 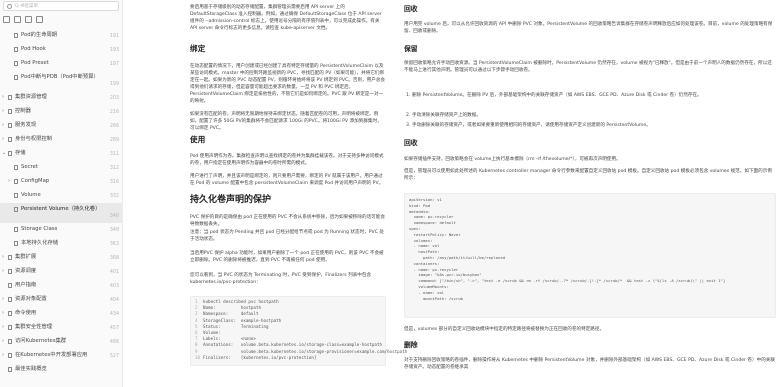 I want to click on step-text: 手动清除关联存储资产上的数据。, so click(x=446, y=115).